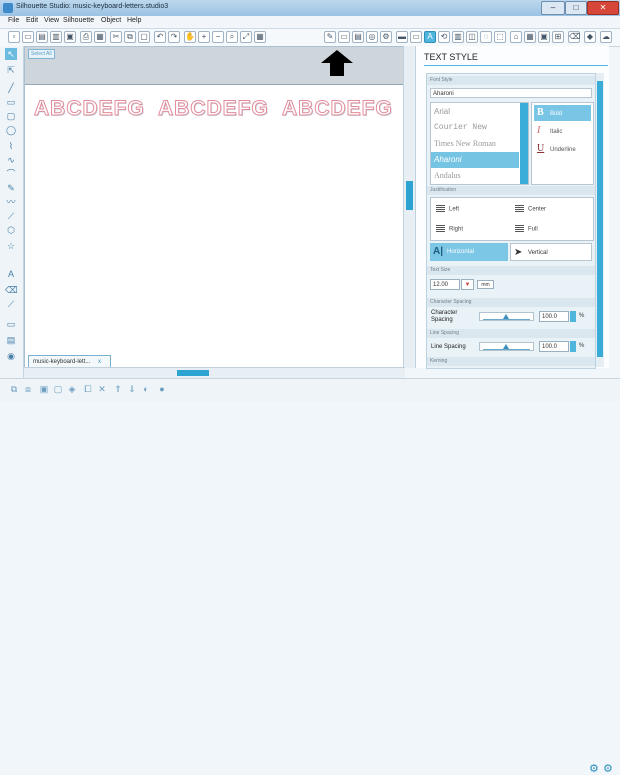  What do you see at coordinates (337, 109) in the screenshot?
I see `letter-set-3: ABCDEFG` at bounding box center [337, 109].